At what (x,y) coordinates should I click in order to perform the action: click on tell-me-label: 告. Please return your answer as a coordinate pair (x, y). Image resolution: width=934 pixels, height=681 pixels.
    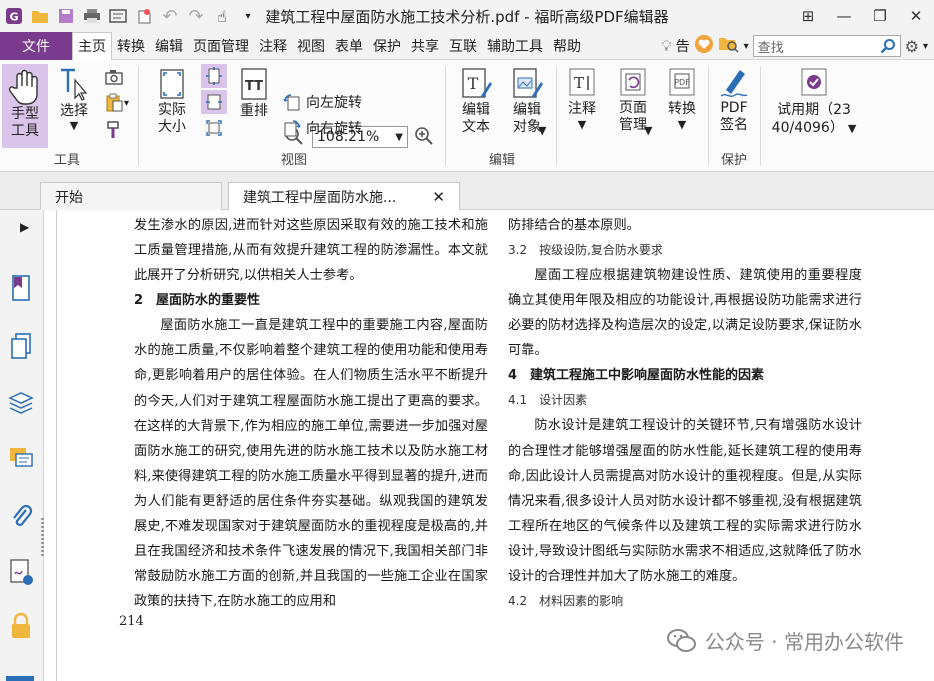
    Looking at the image, I should click on (683, 46).